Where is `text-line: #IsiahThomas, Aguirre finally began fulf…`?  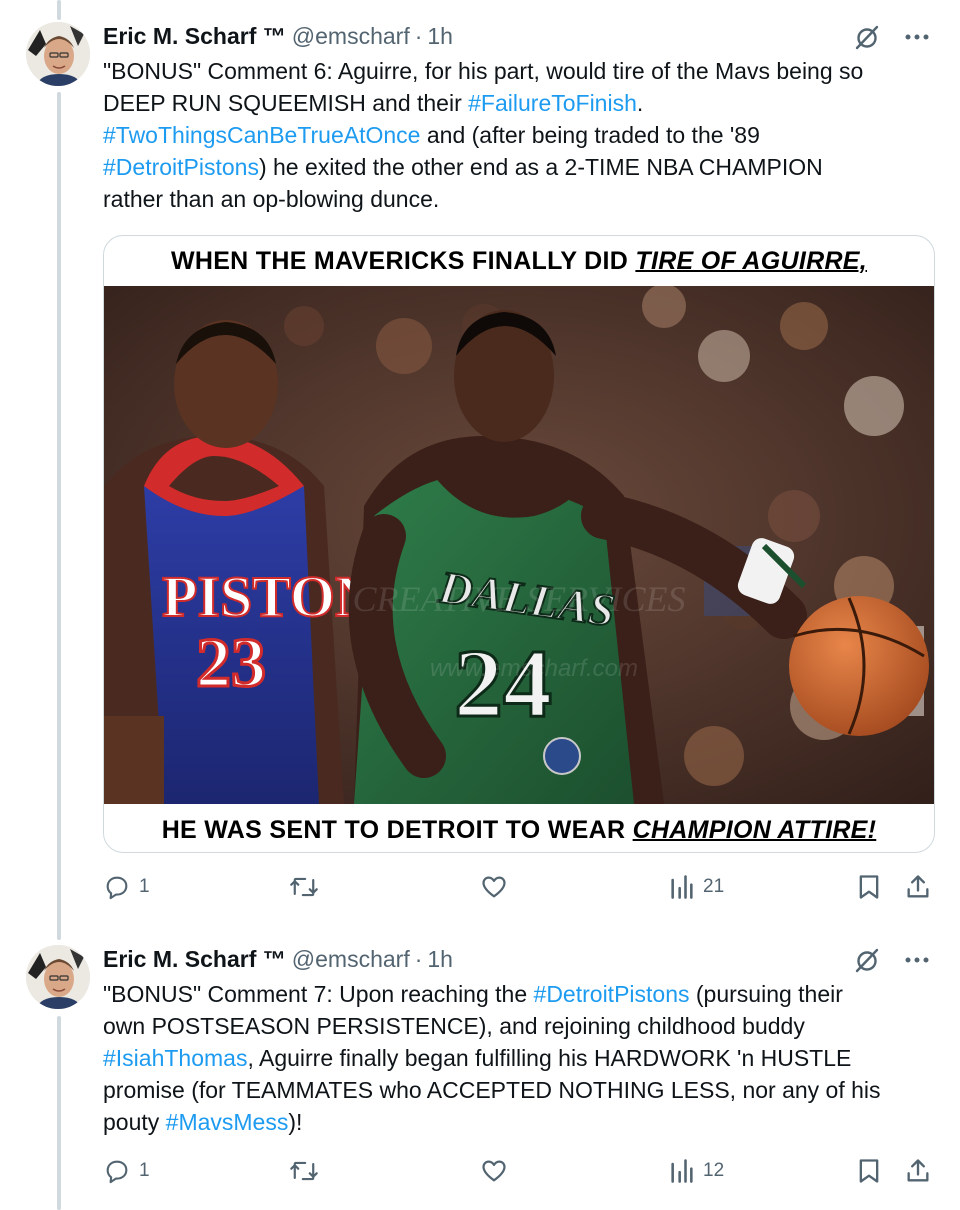
text-line: #IsiahThomas, Aguirre finally began fulf… is located at coordinates (518, 1058).